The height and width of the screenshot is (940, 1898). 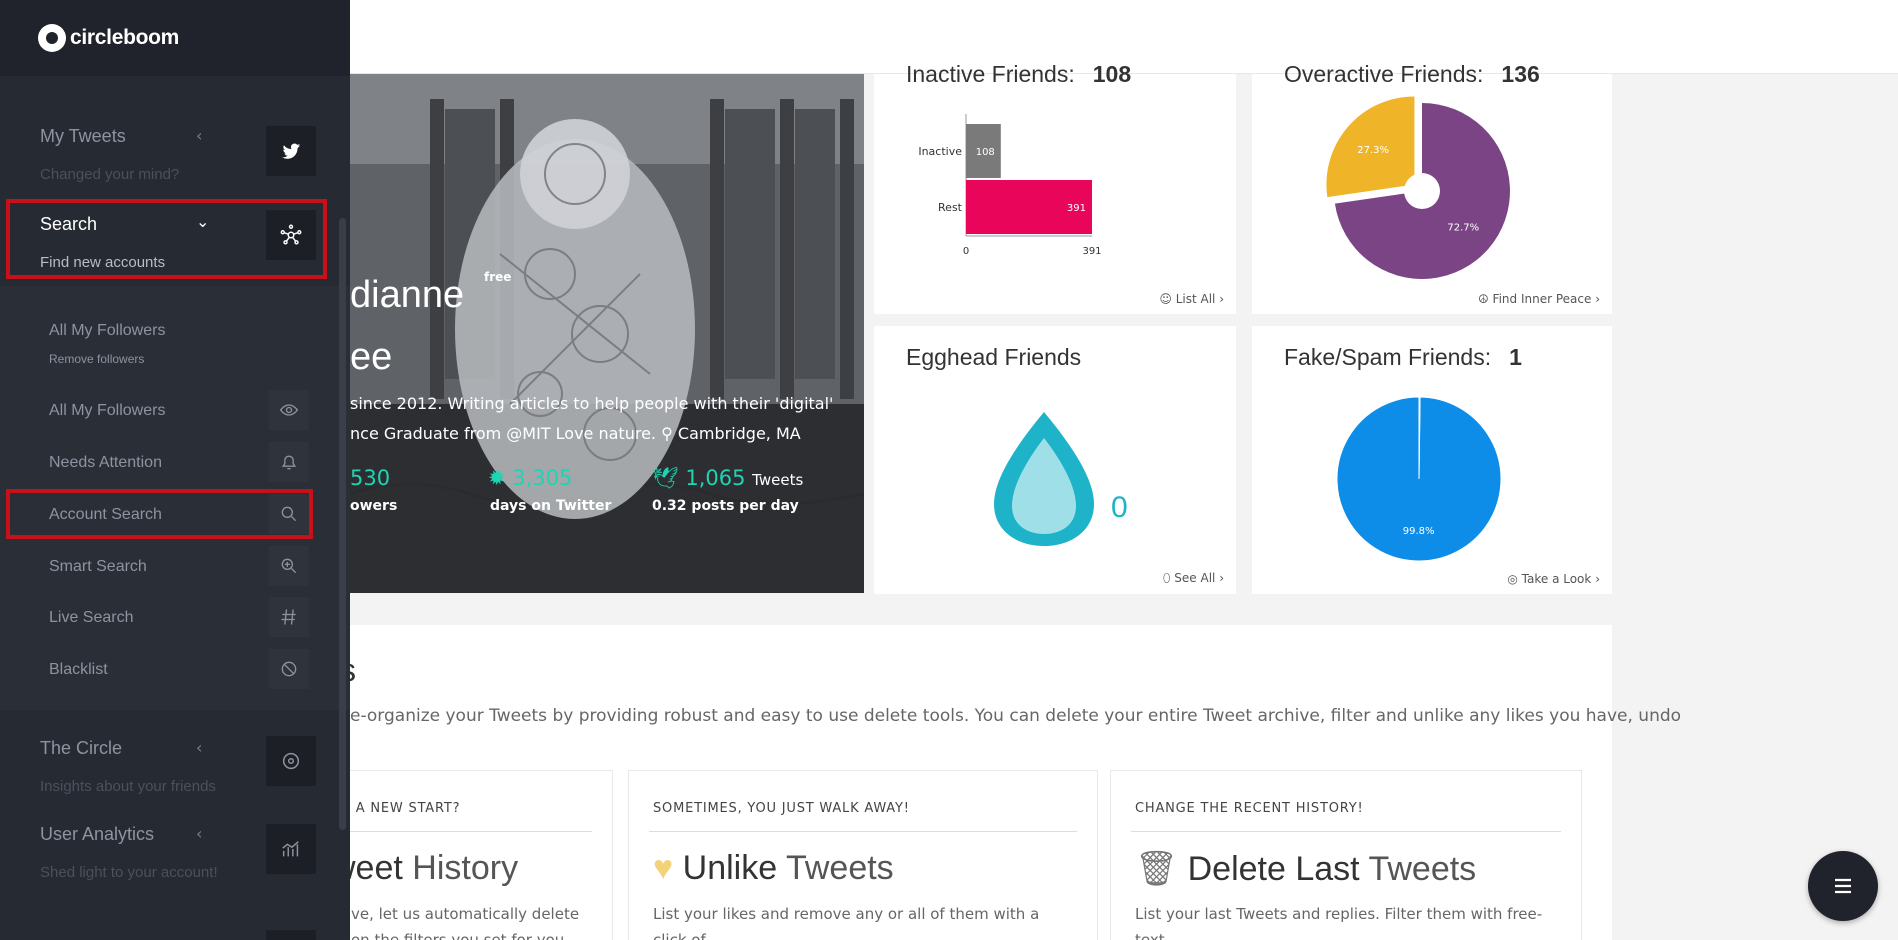 I want to click on highlight-box-account-search, so click(x=159, y=514).